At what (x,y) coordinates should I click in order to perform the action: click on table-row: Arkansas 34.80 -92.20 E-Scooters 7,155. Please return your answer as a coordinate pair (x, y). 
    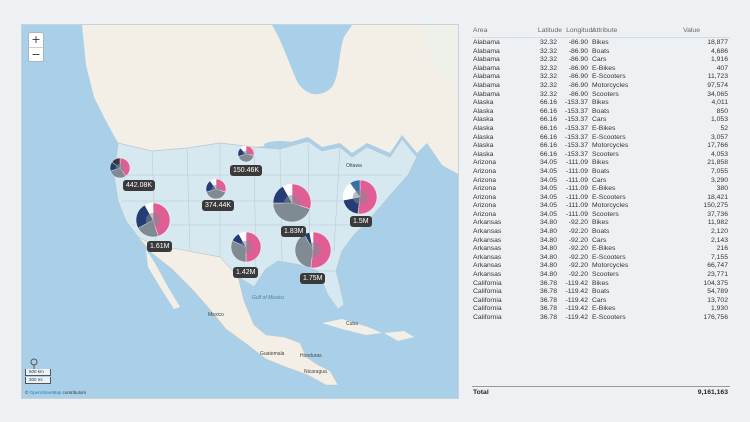
    Looking at the image, I should click on (601, 258).